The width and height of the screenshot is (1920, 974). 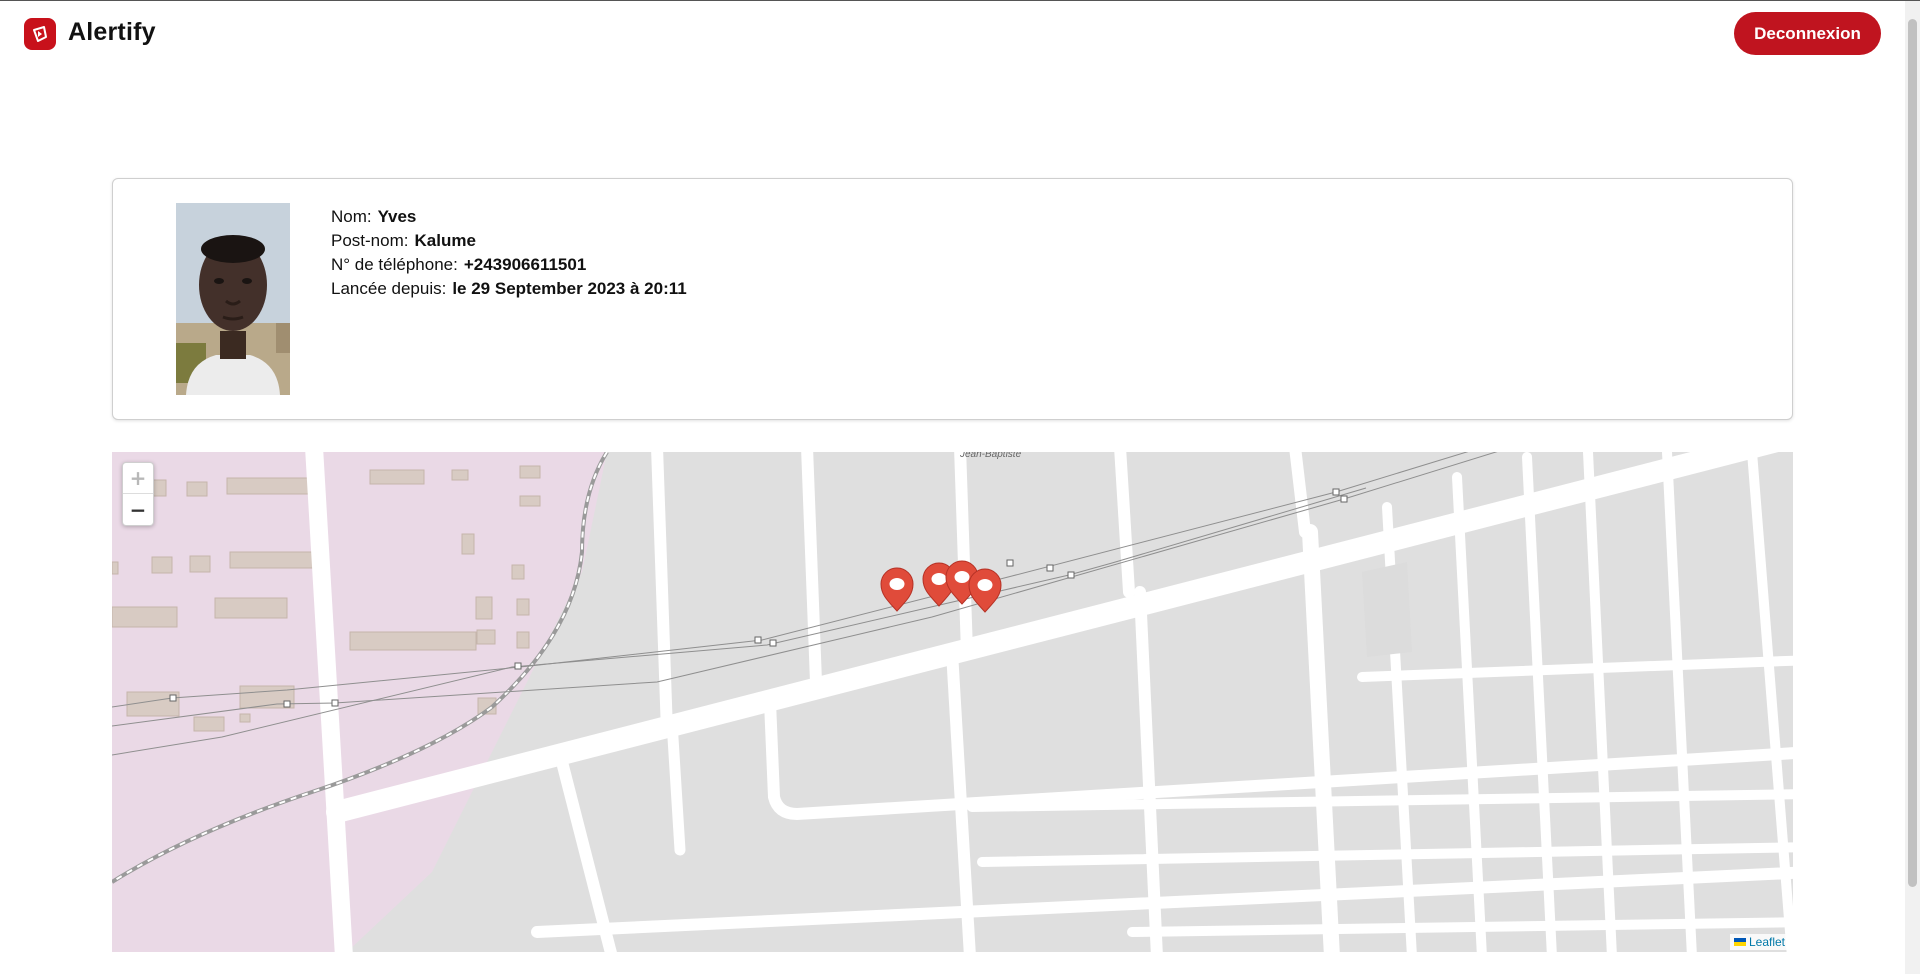 What do you see at coordinates (941, 586) in the screenshot?
I see `map-markers` at bounding box center [941, 586].